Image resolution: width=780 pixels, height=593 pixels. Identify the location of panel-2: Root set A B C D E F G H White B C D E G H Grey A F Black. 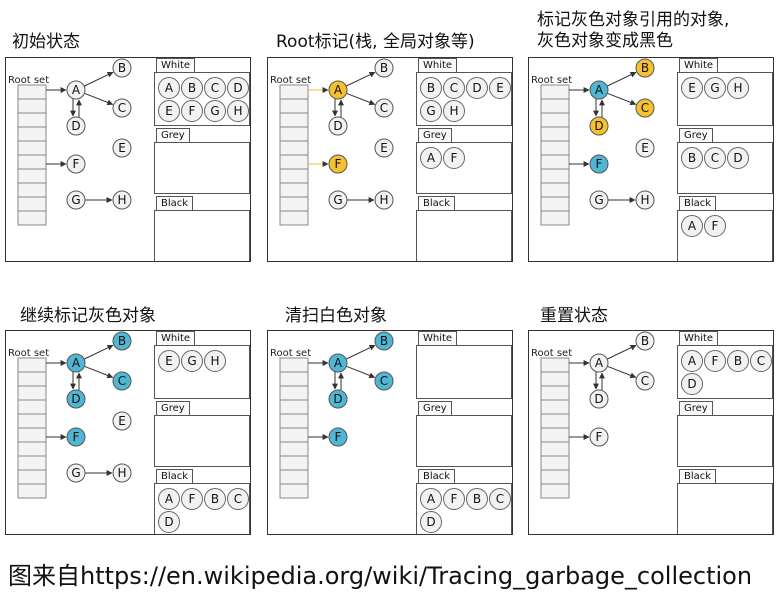
(390, 159).